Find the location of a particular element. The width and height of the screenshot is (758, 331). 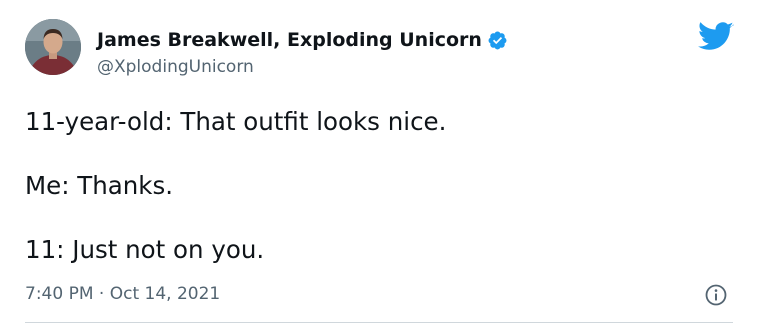

tweet-text-line: 11-year-old: That outfit looks nice. is located at coordinates (236, 121).